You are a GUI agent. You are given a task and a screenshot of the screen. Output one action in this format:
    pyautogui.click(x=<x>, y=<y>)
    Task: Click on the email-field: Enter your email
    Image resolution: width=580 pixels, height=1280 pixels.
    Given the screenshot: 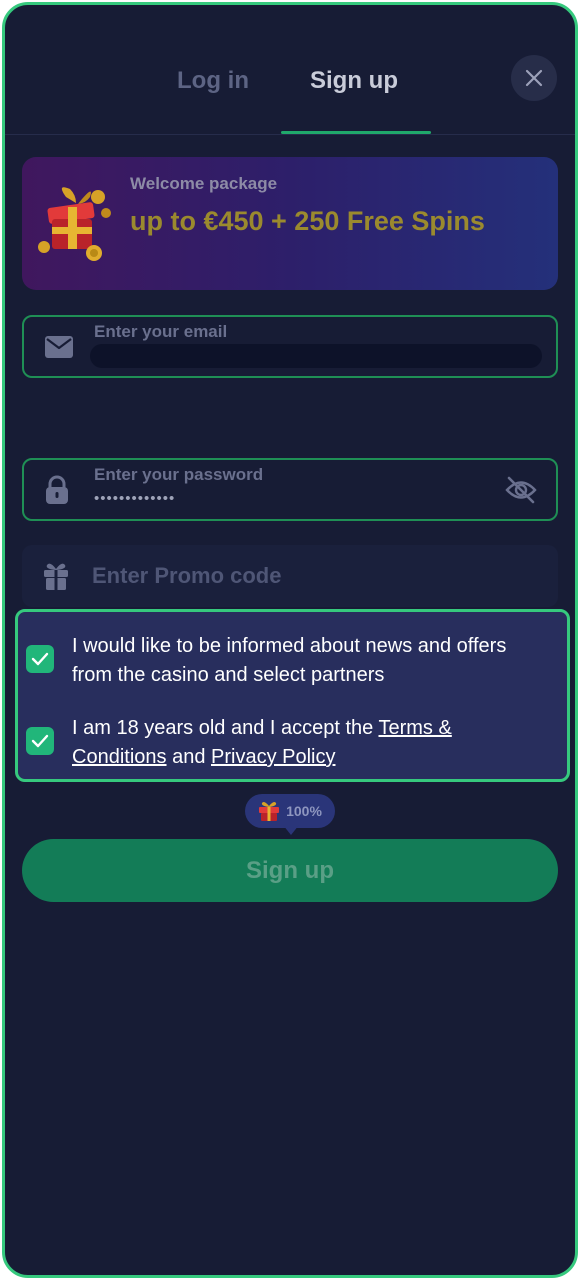 What is the action you would take?
    pyautogui.click(x=290, y=346)
    